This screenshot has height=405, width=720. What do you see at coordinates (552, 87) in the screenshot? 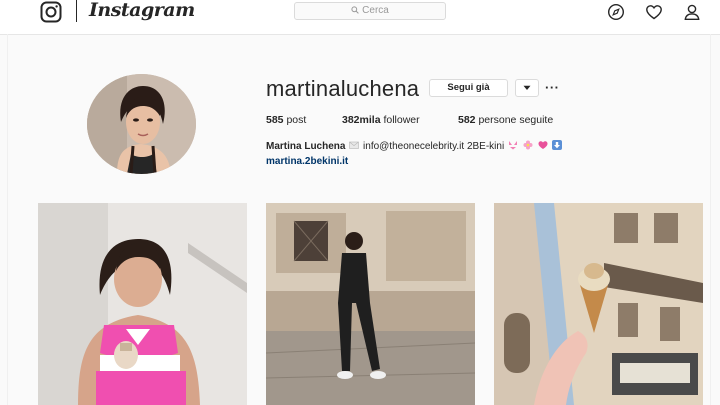
I see `more-options-button: ···` at bounding box center [552, 87].